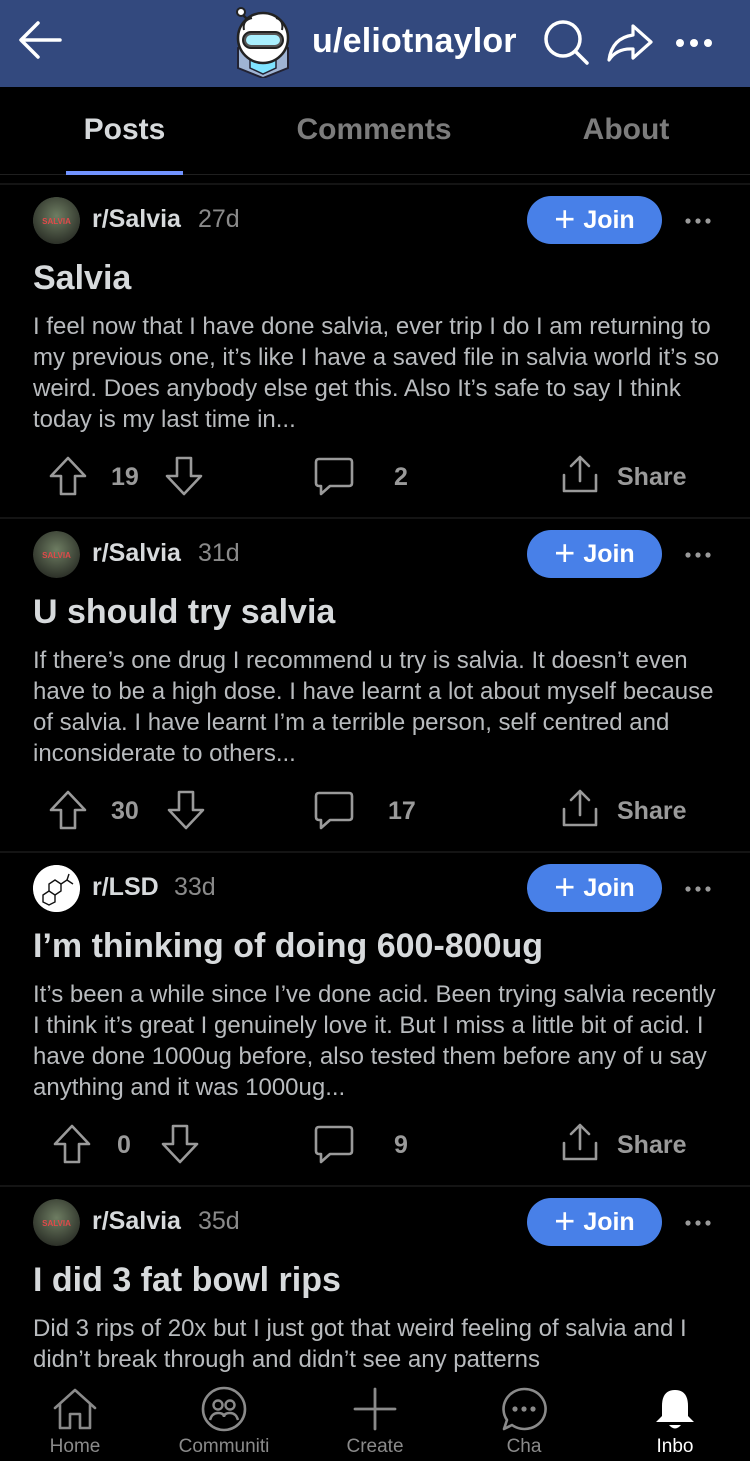  Describe the element at coordinates (125, 477) in the screenshot. I see `vote-count: 19` at that location.